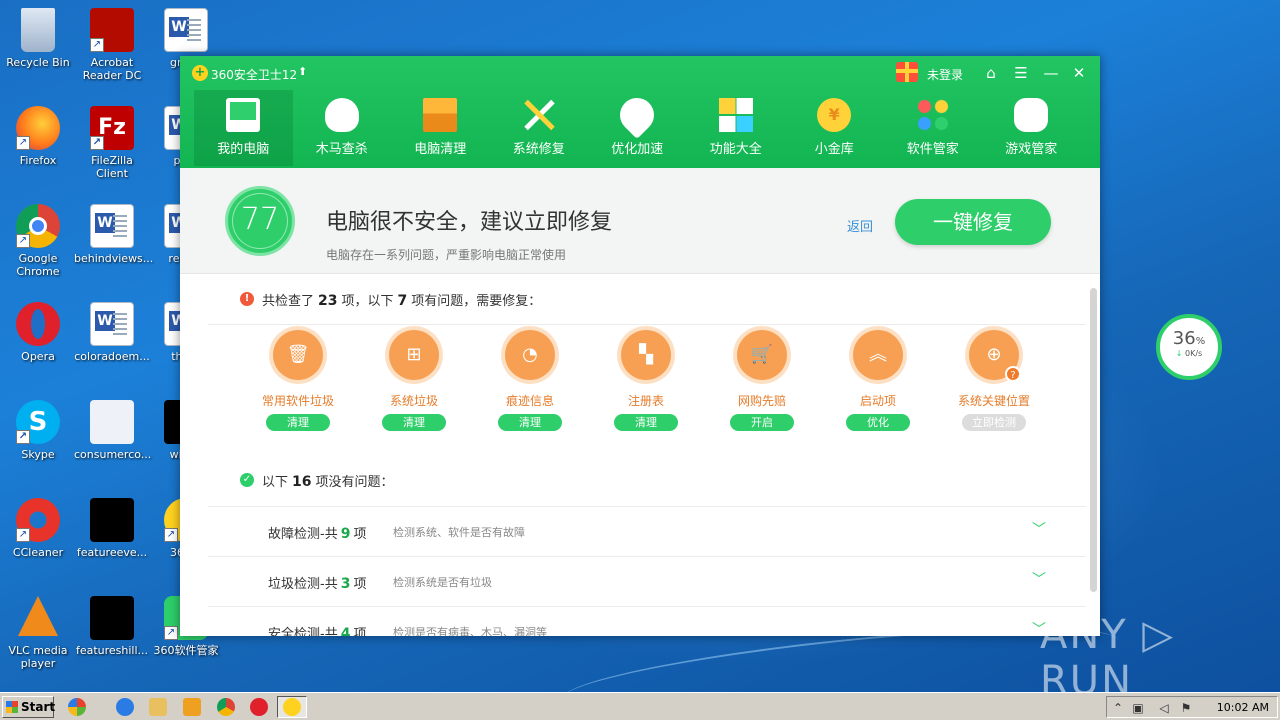  What do you see at coordinates (1179, 353) in the screenshot?
I see `download-arrow-icon: ↓` at bounding box center [1179, 353].